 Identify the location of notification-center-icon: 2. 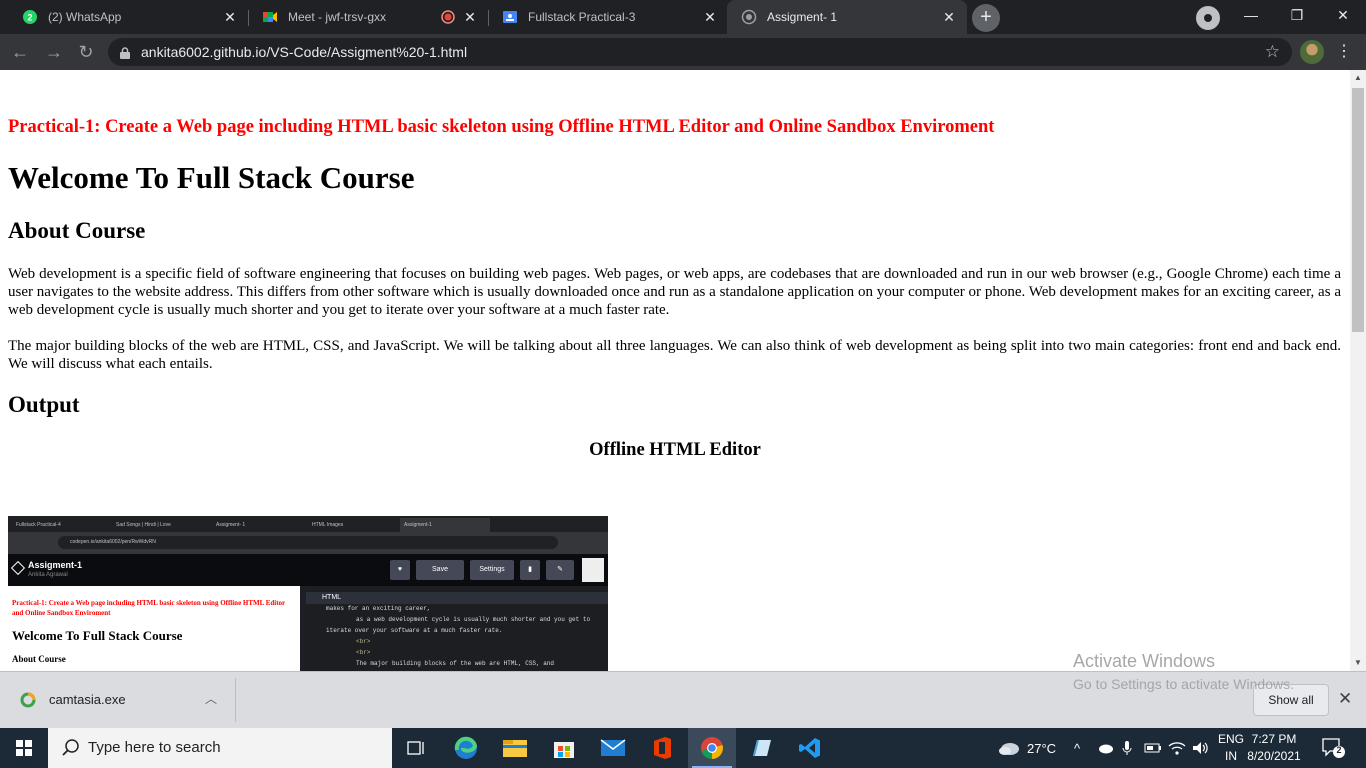
(1333, 748).